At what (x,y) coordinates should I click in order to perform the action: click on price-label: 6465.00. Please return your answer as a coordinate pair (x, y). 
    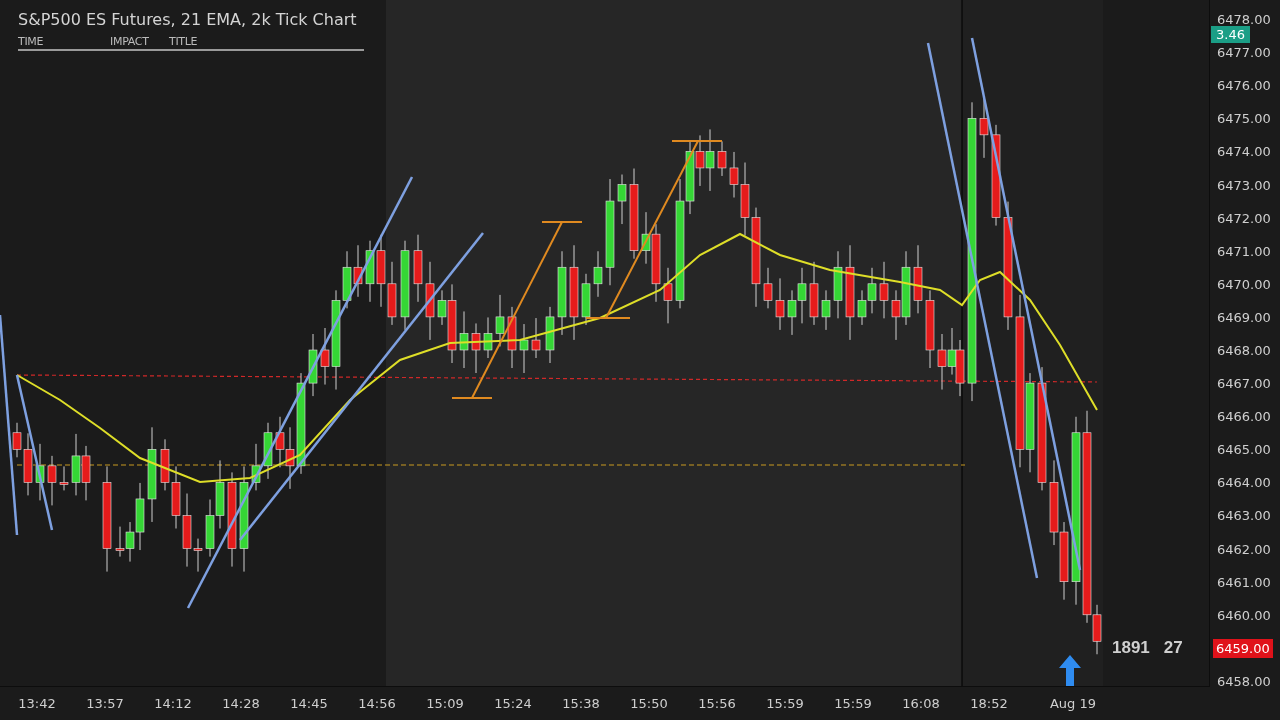
    Looking at the image, I should click on (1244, 450).